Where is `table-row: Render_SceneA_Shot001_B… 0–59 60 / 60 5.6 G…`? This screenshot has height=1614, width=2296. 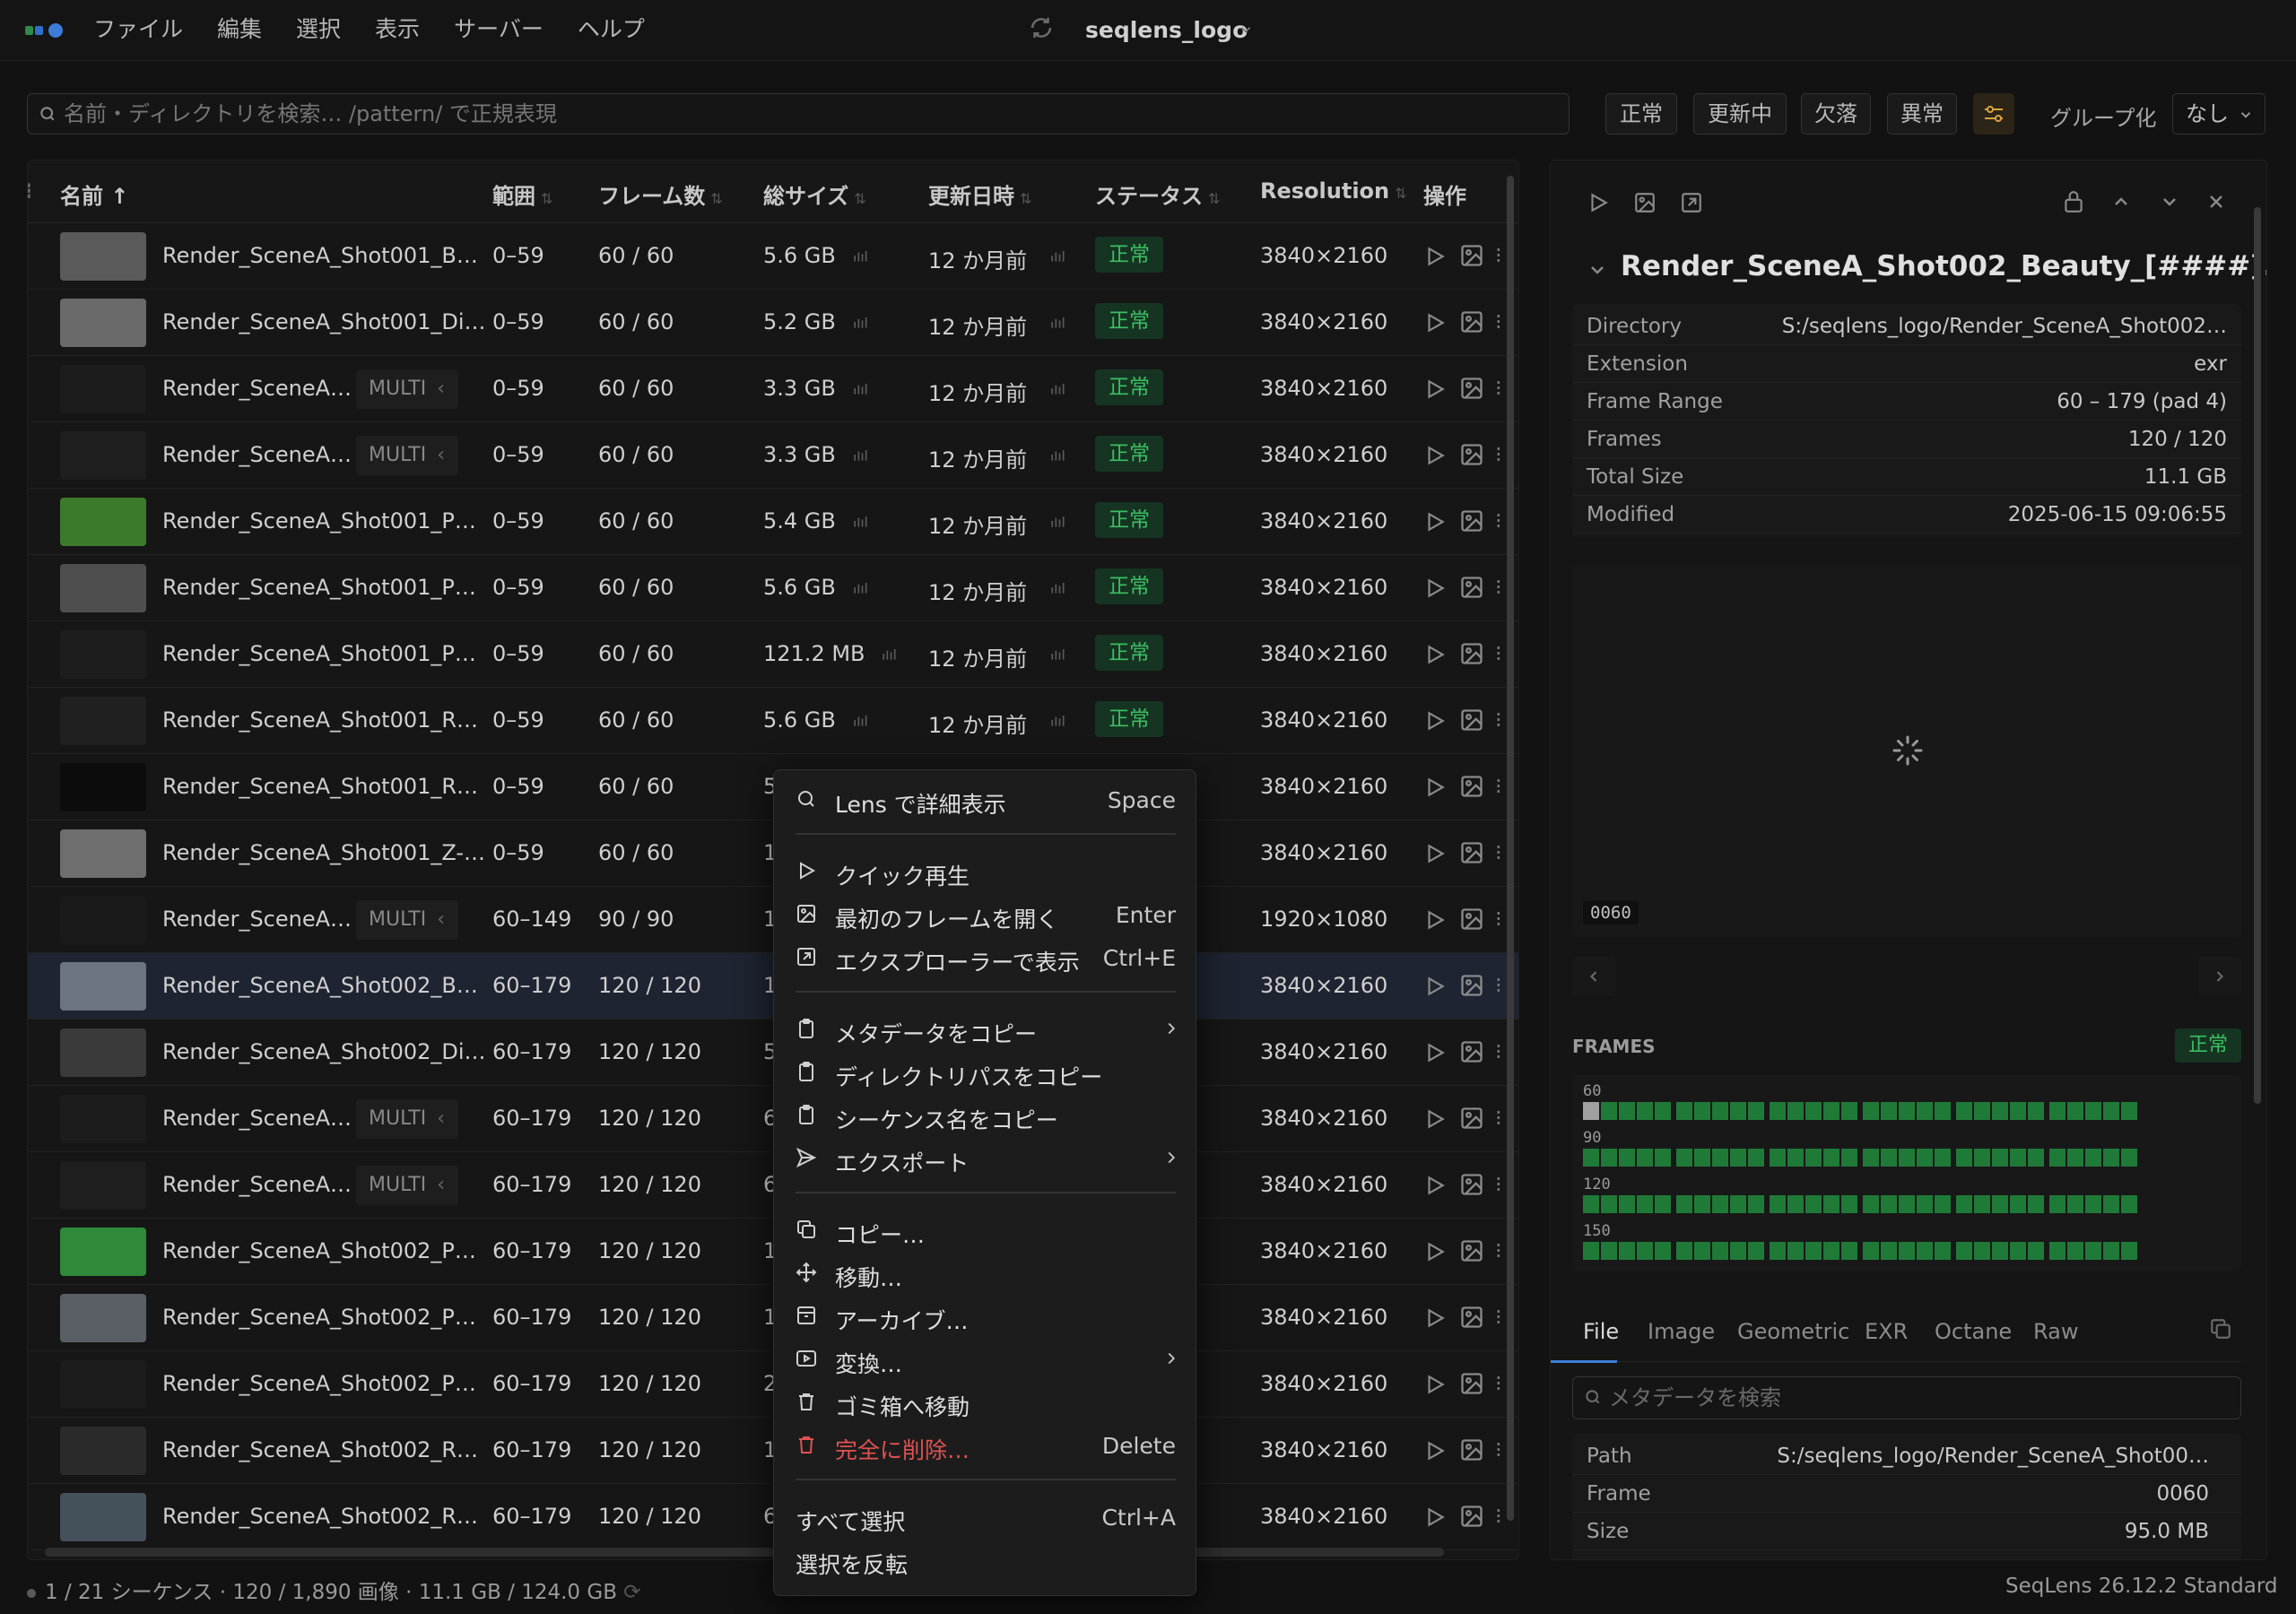 table-row: Render_SceneA_Shot001_B… 0–59 60 / 60 5.6 G… is located at coordinates (773, 256).